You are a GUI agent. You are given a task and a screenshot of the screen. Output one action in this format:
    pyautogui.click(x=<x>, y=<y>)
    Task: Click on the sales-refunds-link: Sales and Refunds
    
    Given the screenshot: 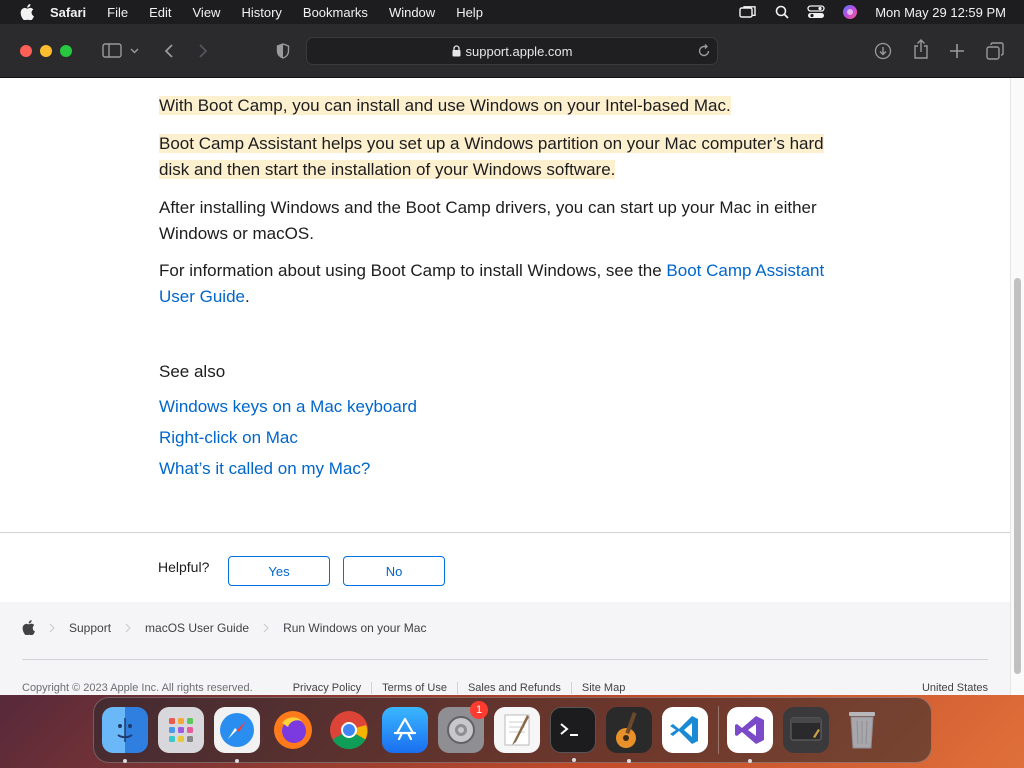 What is the action you would take?
    pyautogui.click(x=513, y=688)
    